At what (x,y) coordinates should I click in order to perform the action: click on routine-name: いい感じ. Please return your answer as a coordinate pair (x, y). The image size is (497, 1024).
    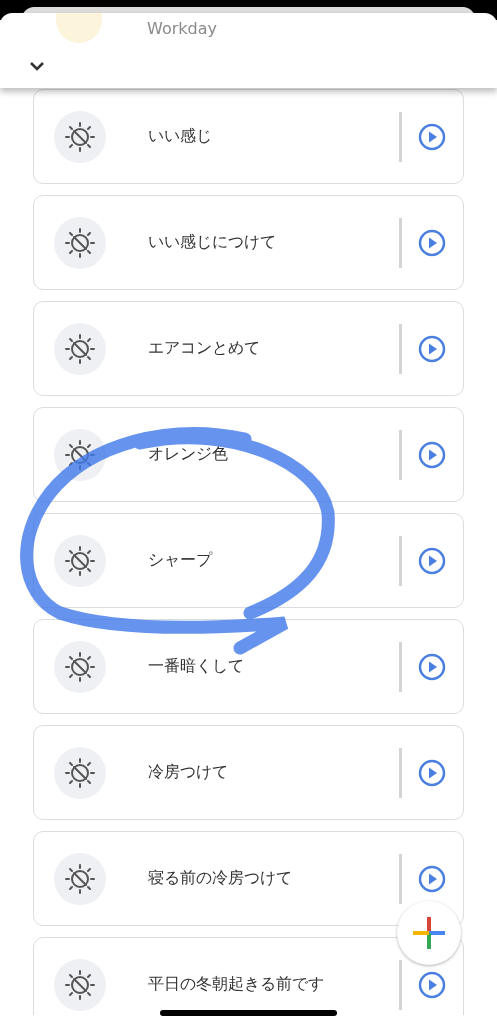
    Looking at the image, I should click on (180, 136).